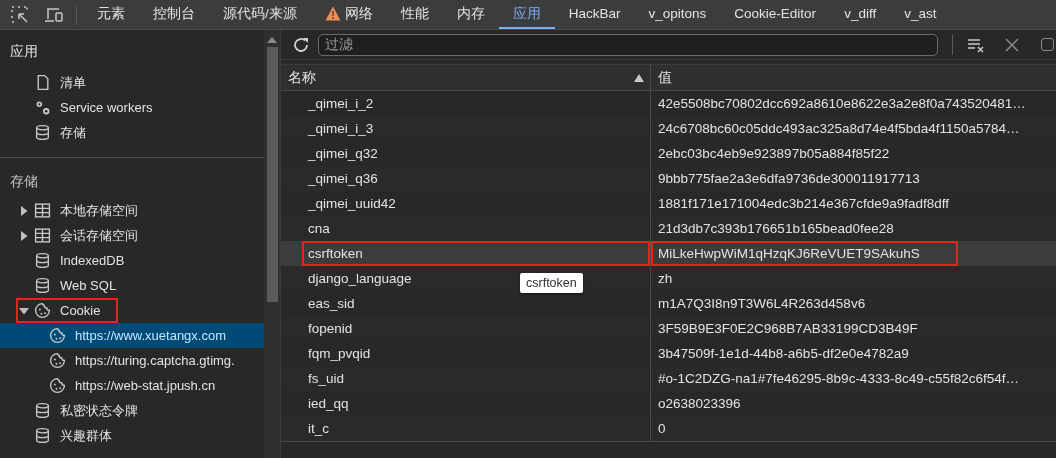 Image resolution: width=1056 pixels, height=458 pixels. What do you see at coordinates (762, 304) in the screenshot?
I see `cookie-value: m1A7Q3I8n9T3W6L4R263d458v6` at bounding box center [762, 304].